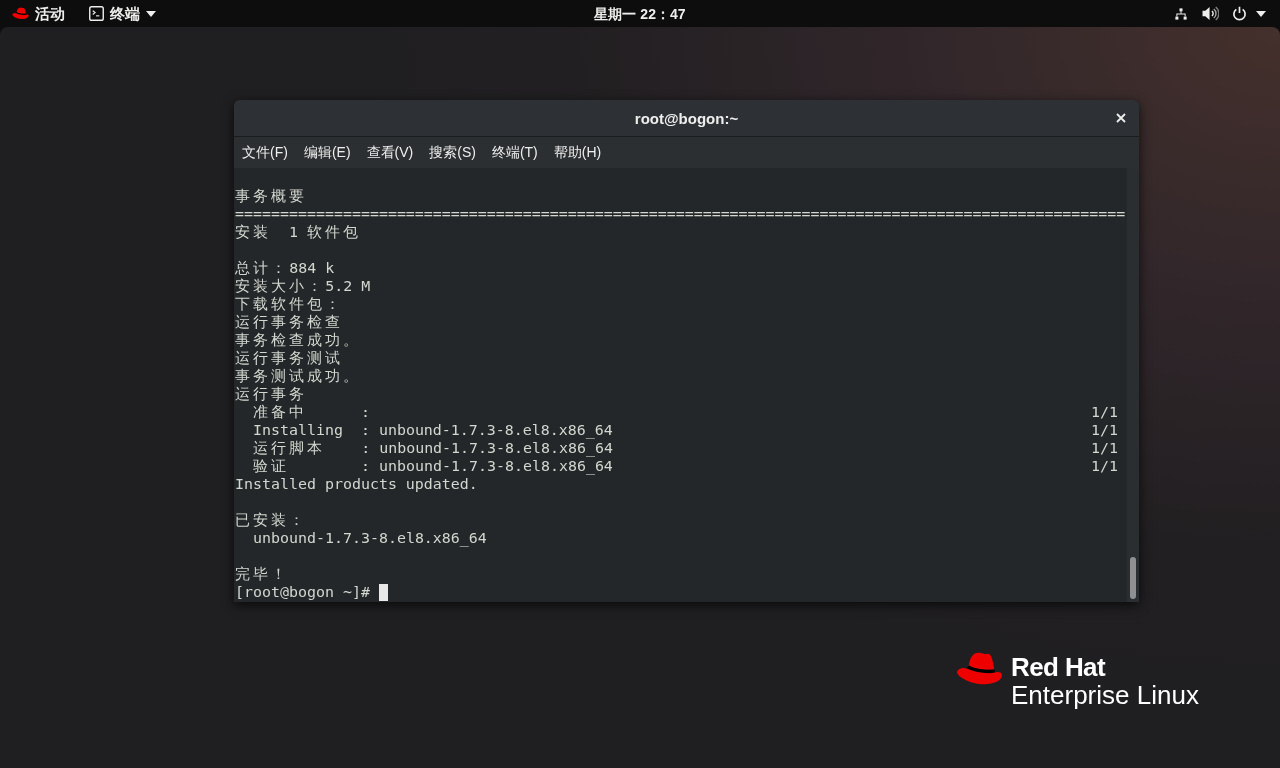 Image resolution: width=1280 pixels, height=768 pixels. I want to click on window-title: root@bogon:~, so click(686, 118).